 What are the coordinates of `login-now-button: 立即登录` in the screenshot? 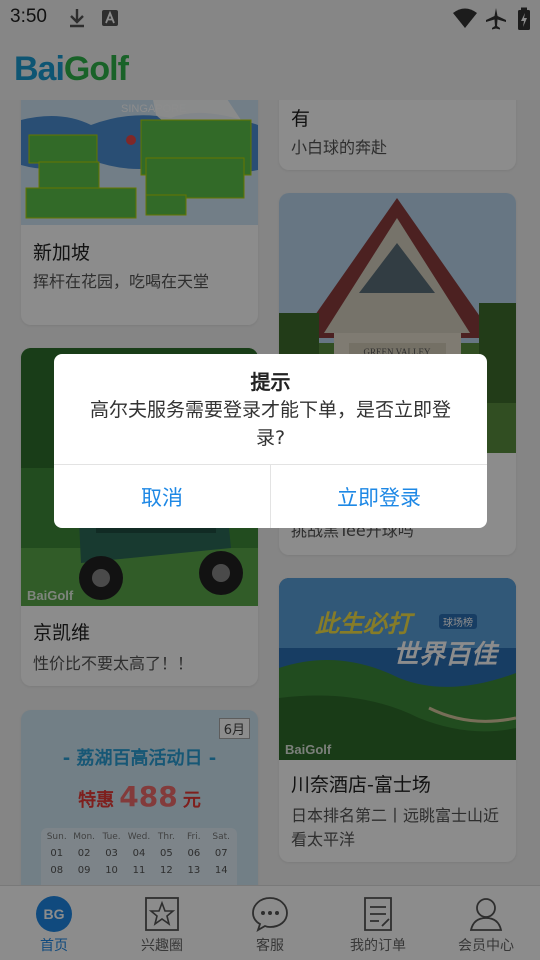 It's located at (378, 496).